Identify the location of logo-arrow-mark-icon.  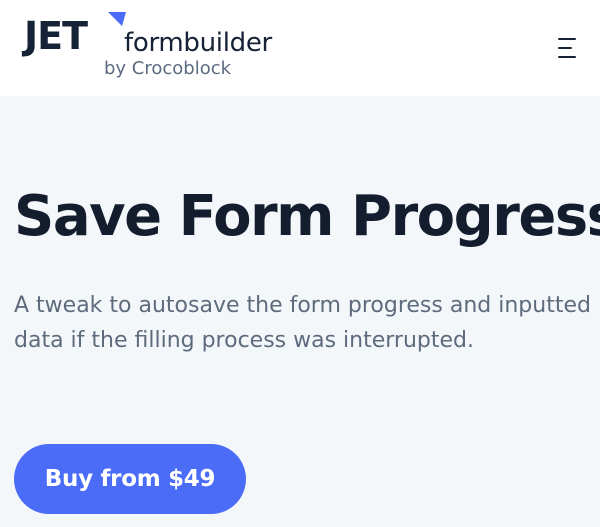
(117, 19).